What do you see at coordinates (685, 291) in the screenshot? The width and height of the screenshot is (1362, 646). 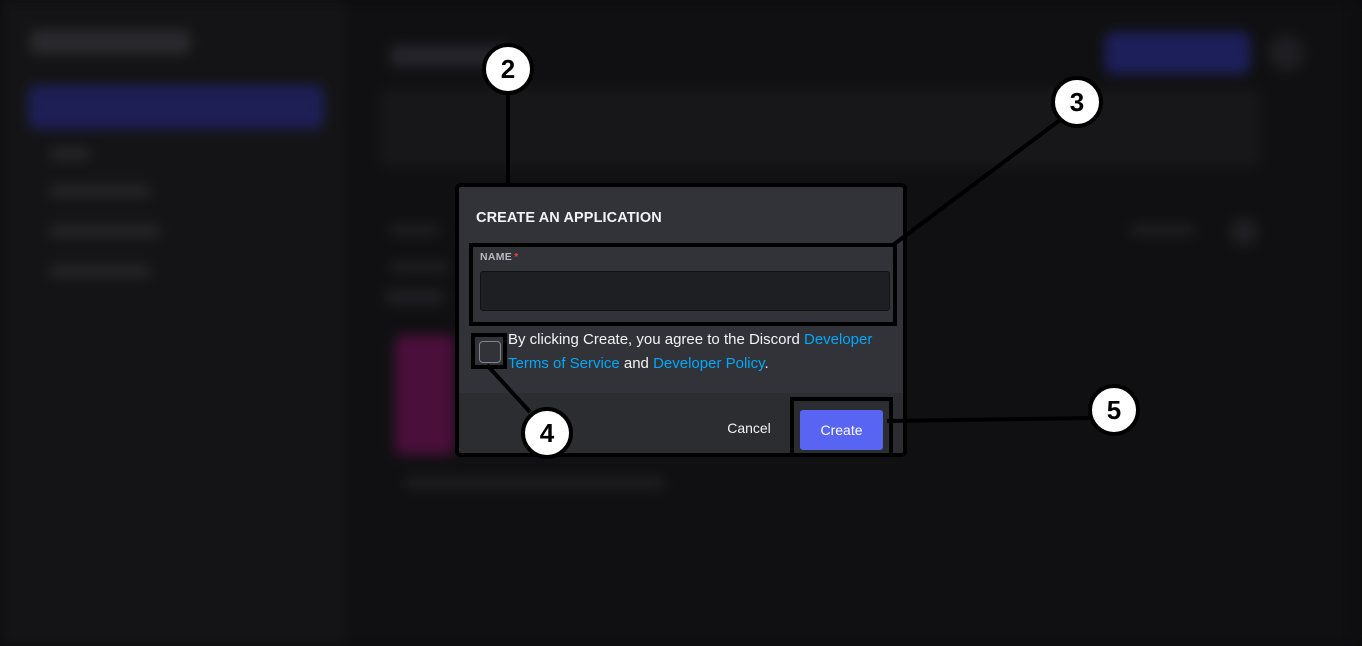 I see `application-name-input` at bounding box center [685, 291].